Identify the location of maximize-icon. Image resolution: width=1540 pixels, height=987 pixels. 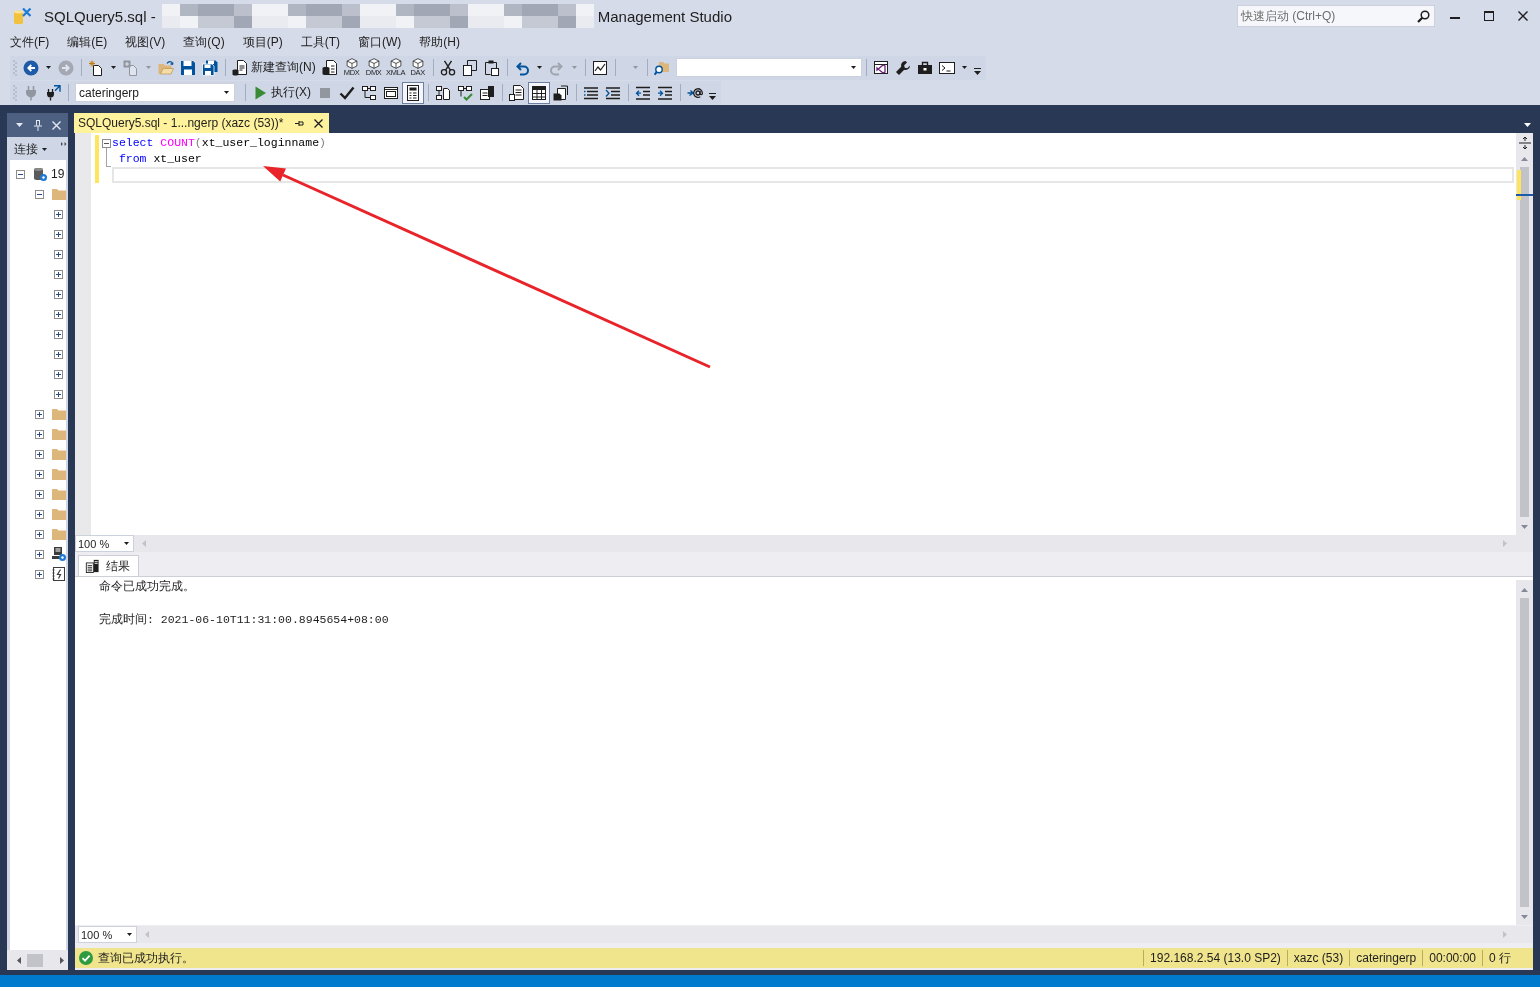
(1489, 16).